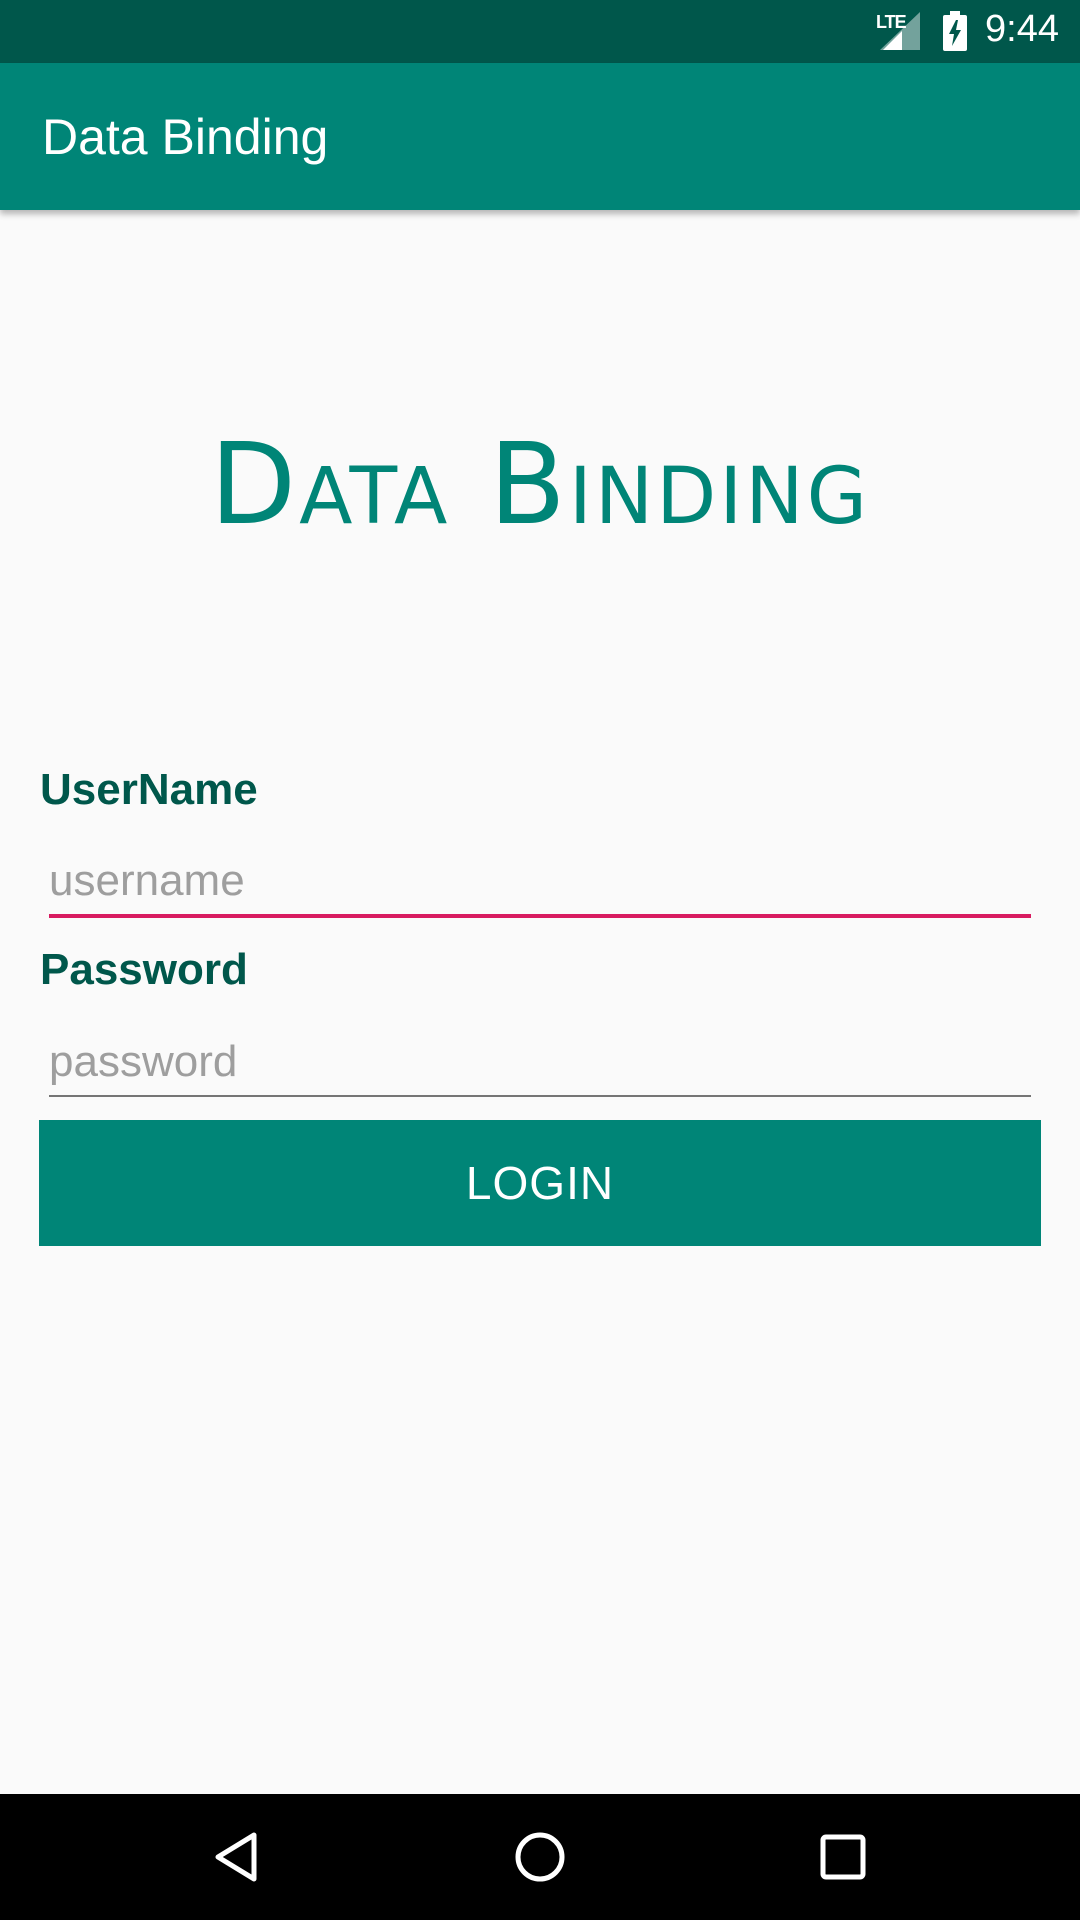 This screenshot has width=1080, height=1920. What do you see at coordinates (955, 31) in the screenshot?
I see `battery-charging-icon` at bounding box center [955, 31].